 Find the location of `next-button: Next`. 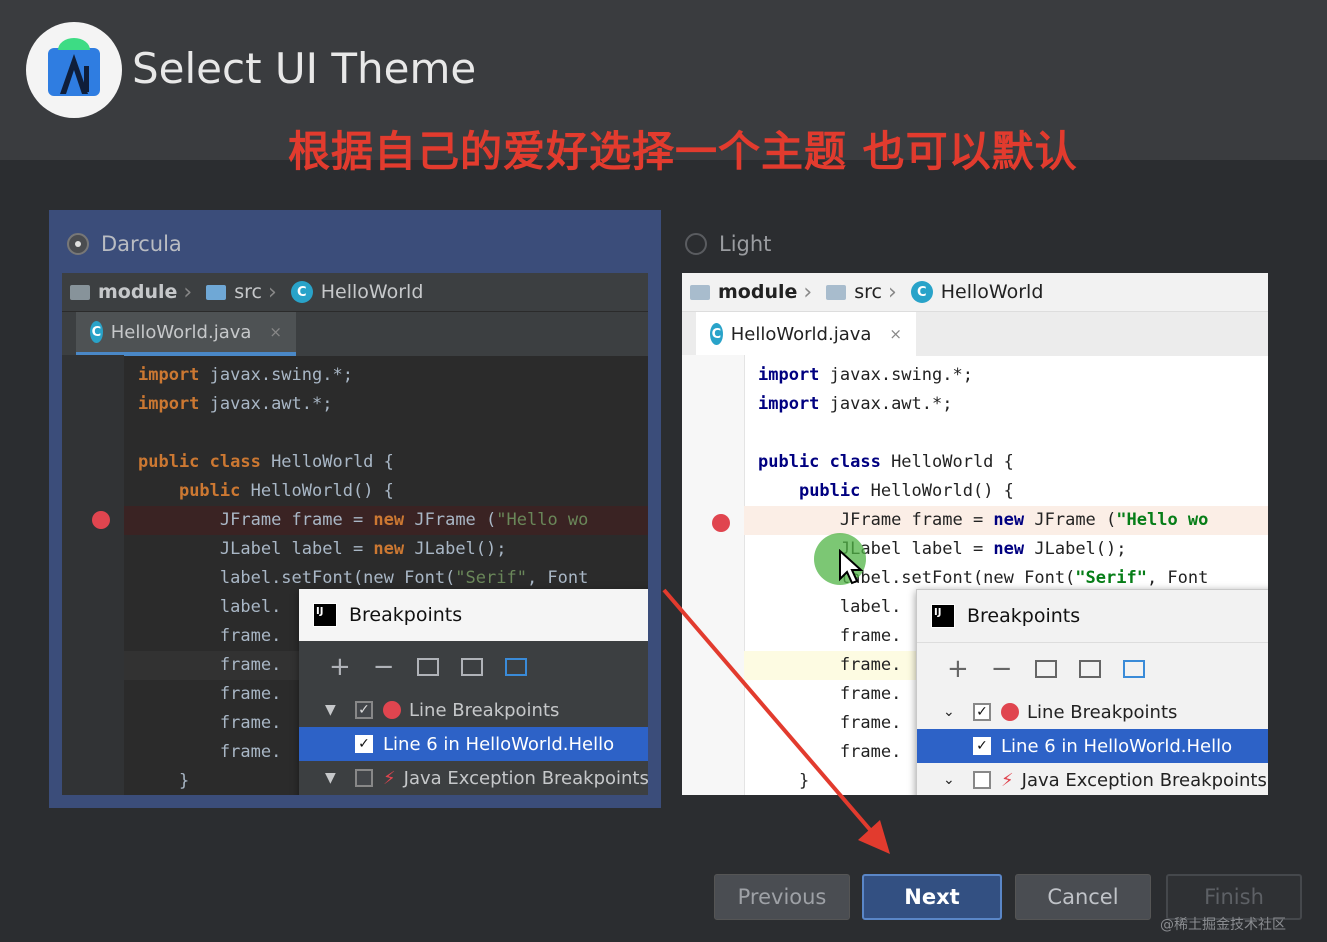

next-button: Next is located at coordinates (932, 897).